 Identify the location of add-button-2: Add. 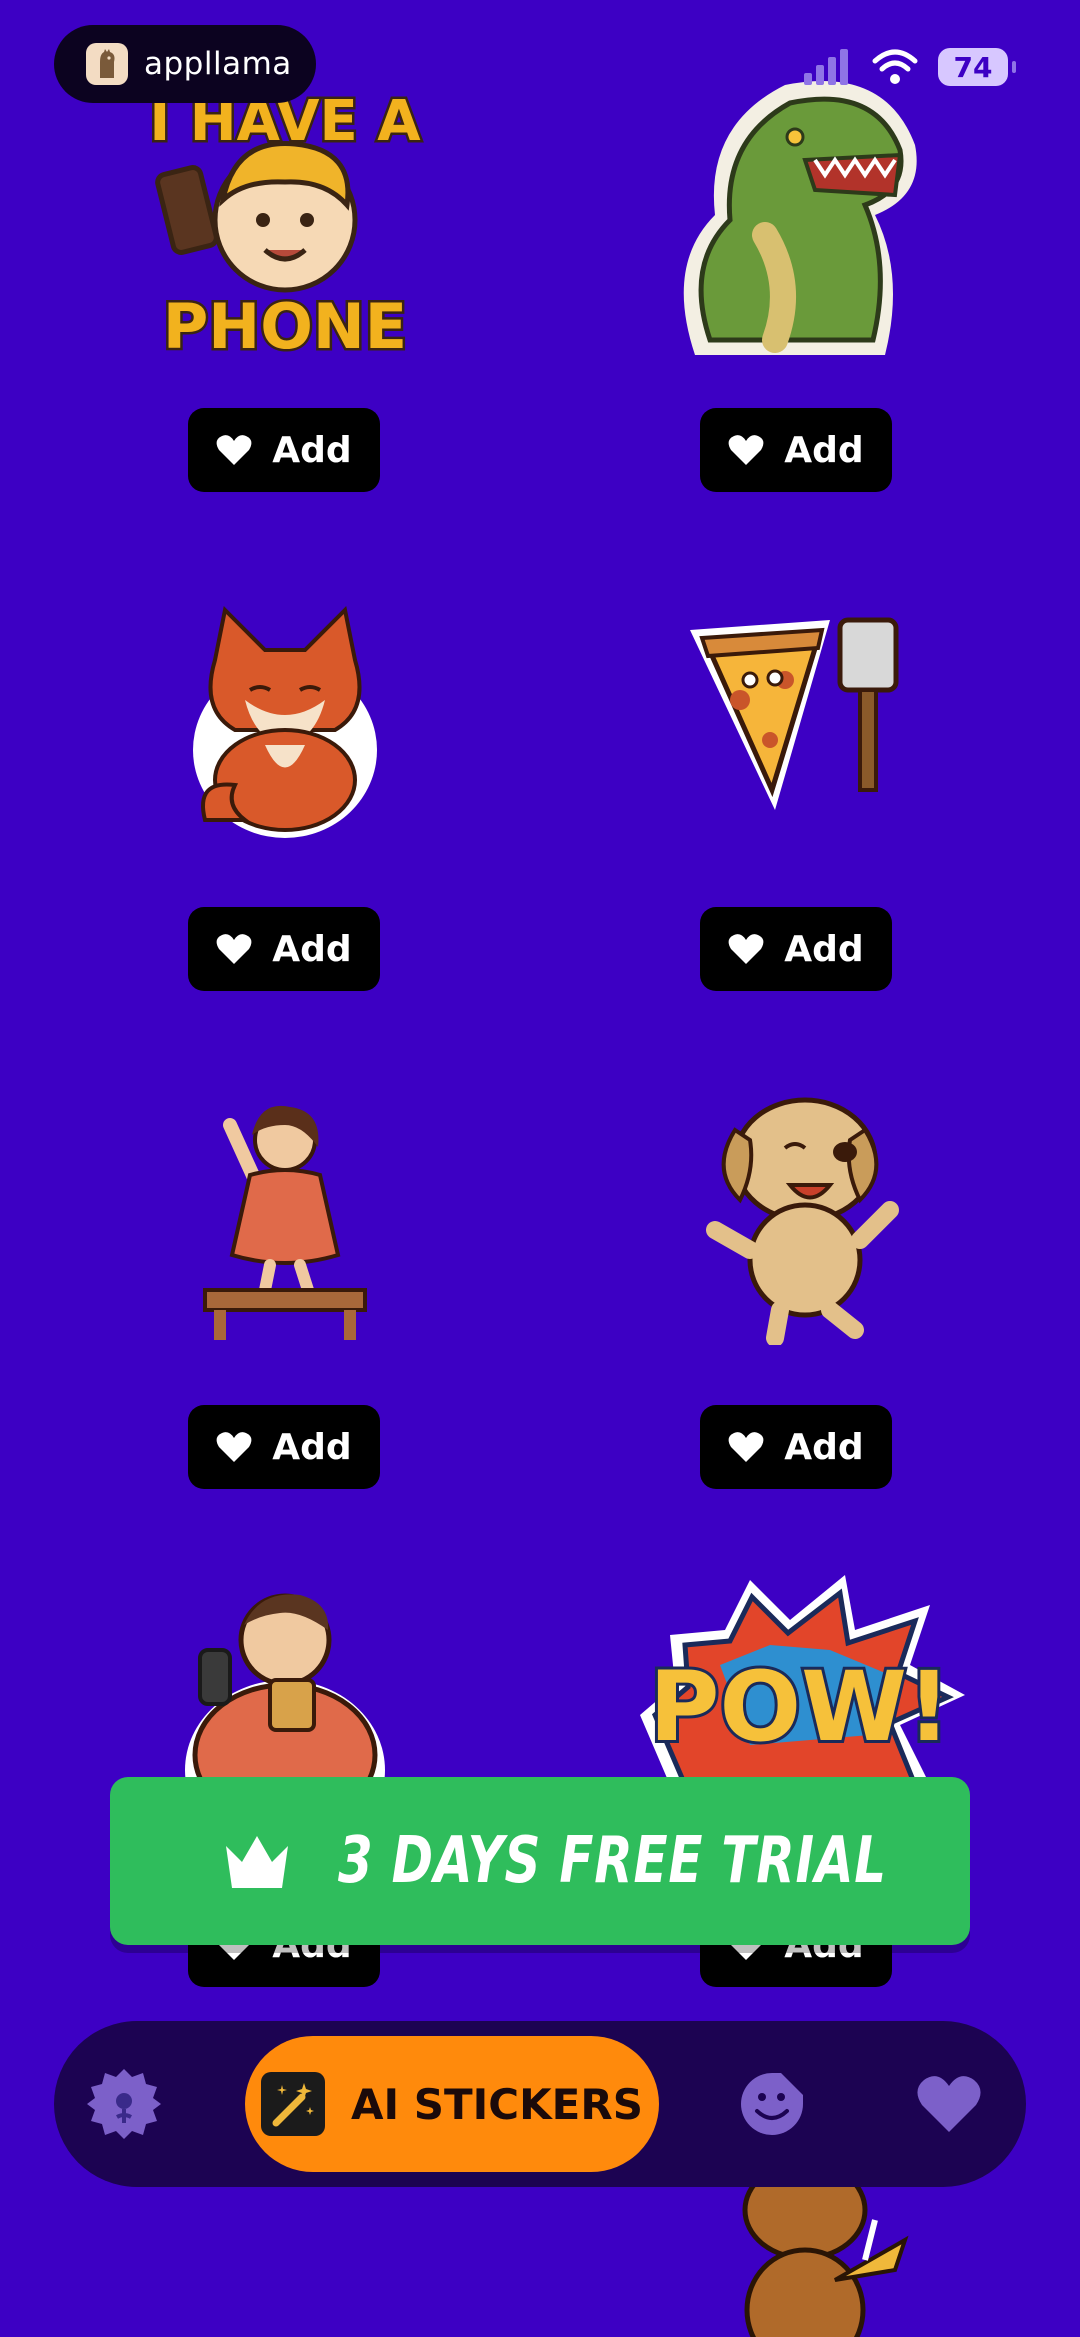
(796, 450).